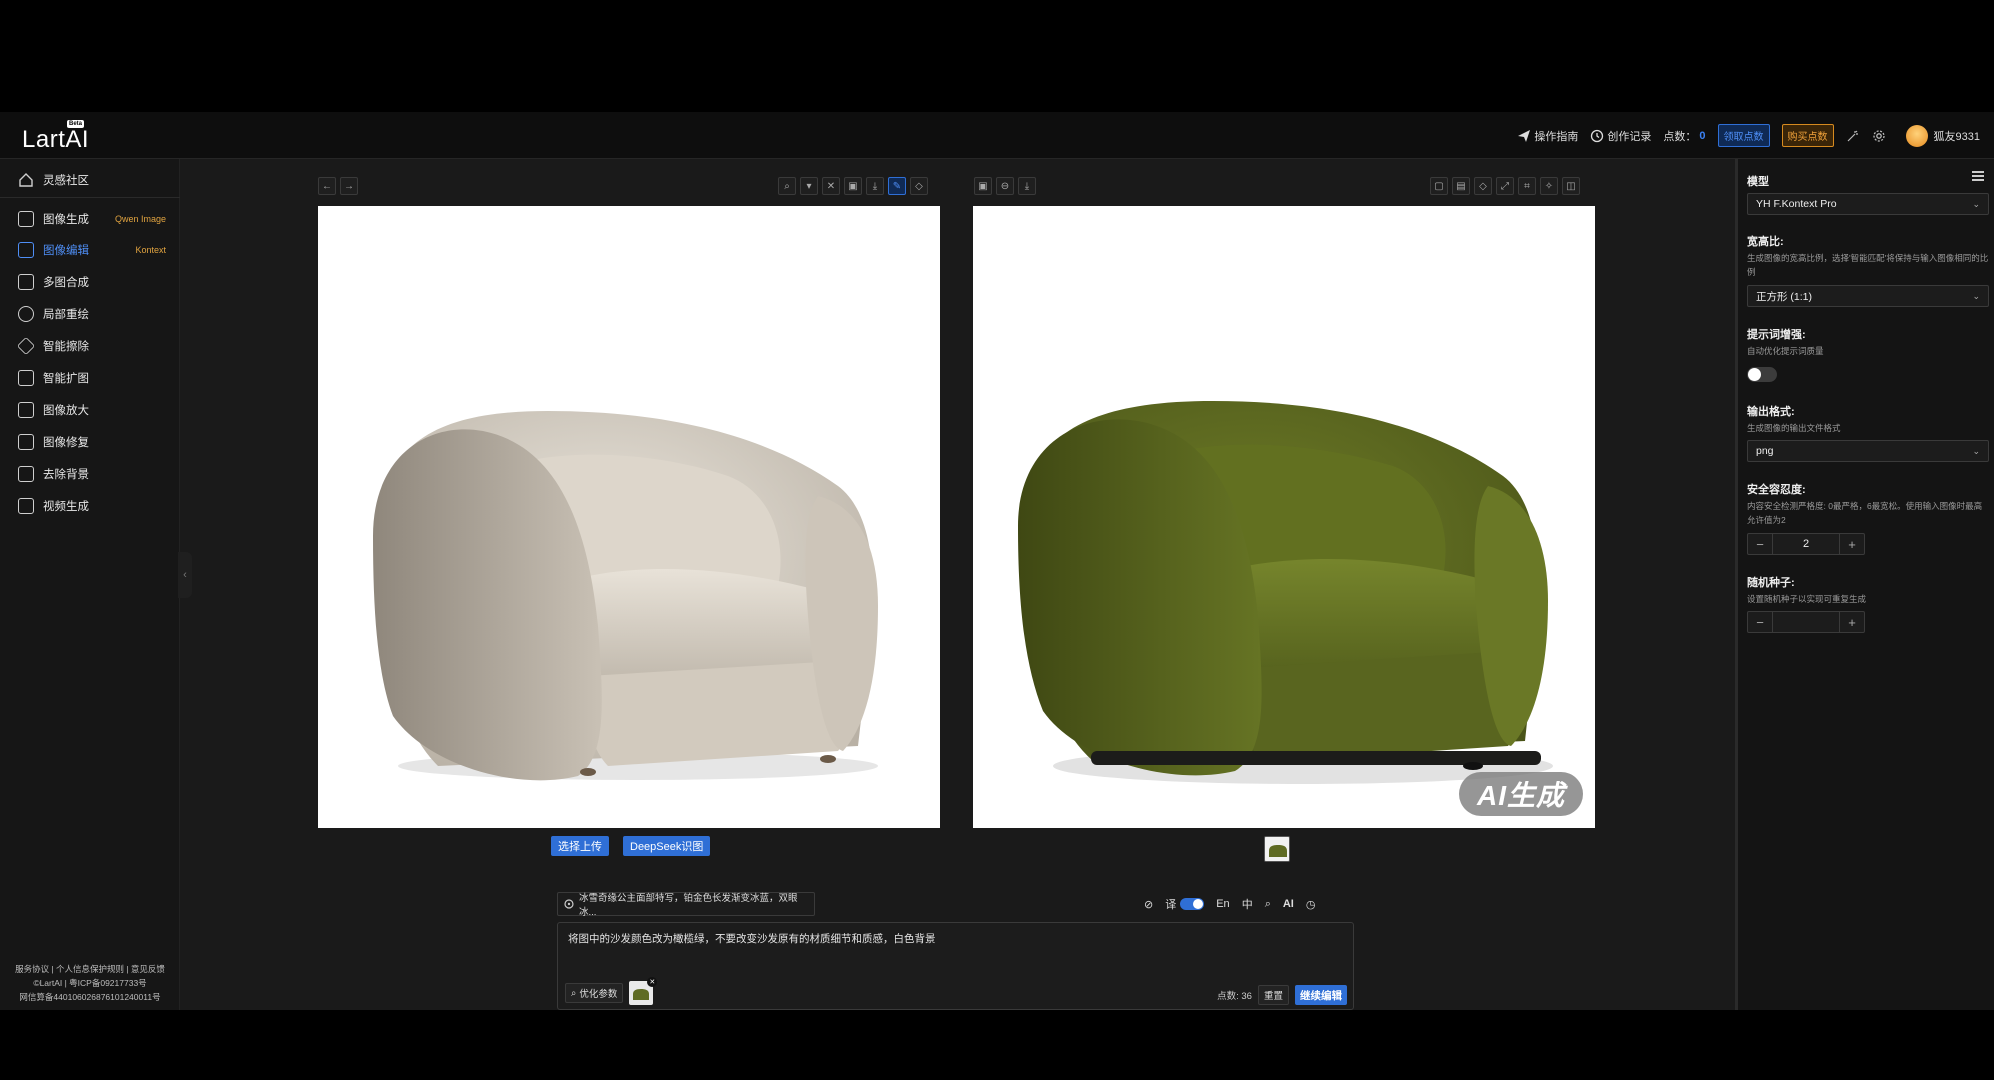 The image size is (1994, 1080). I want to click on reset-button: 重置, so click(1273, 995).